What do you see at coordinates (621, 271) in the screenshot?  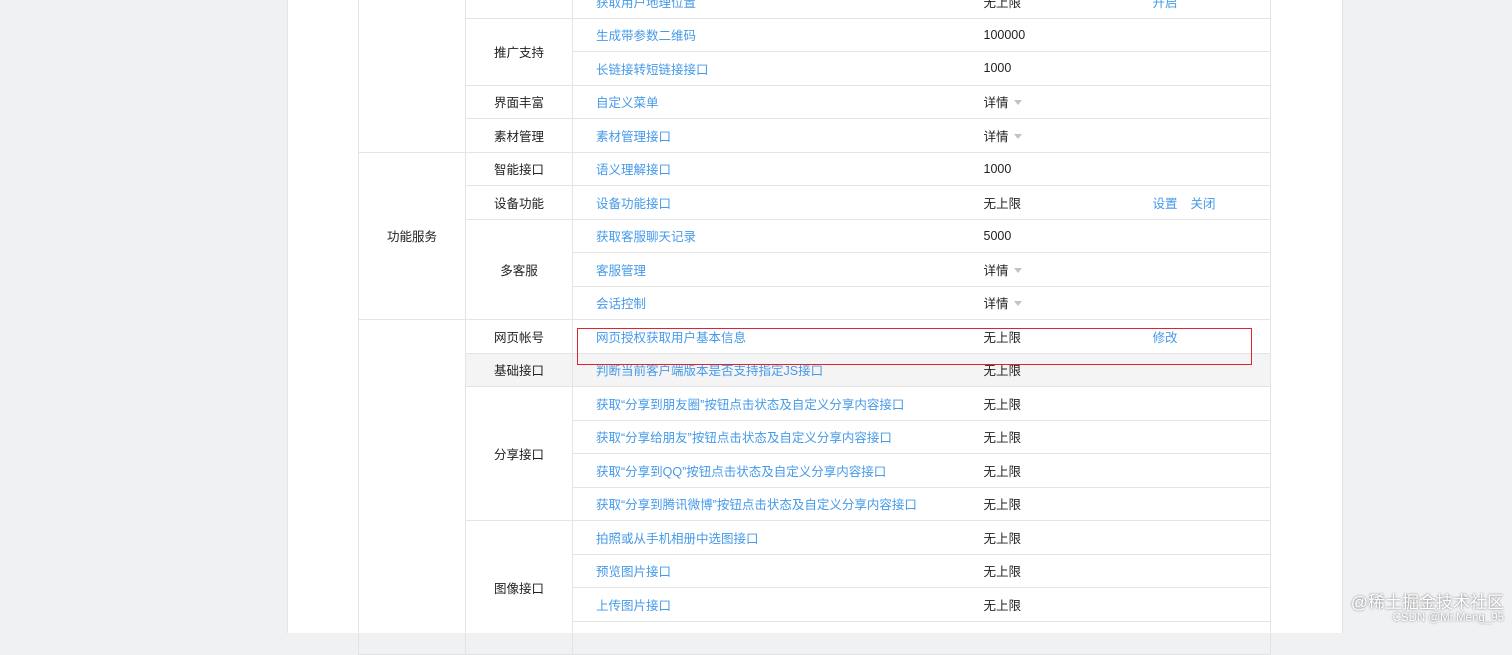 I see `interface-link: 客服管理` at bounding box center [621, 271].